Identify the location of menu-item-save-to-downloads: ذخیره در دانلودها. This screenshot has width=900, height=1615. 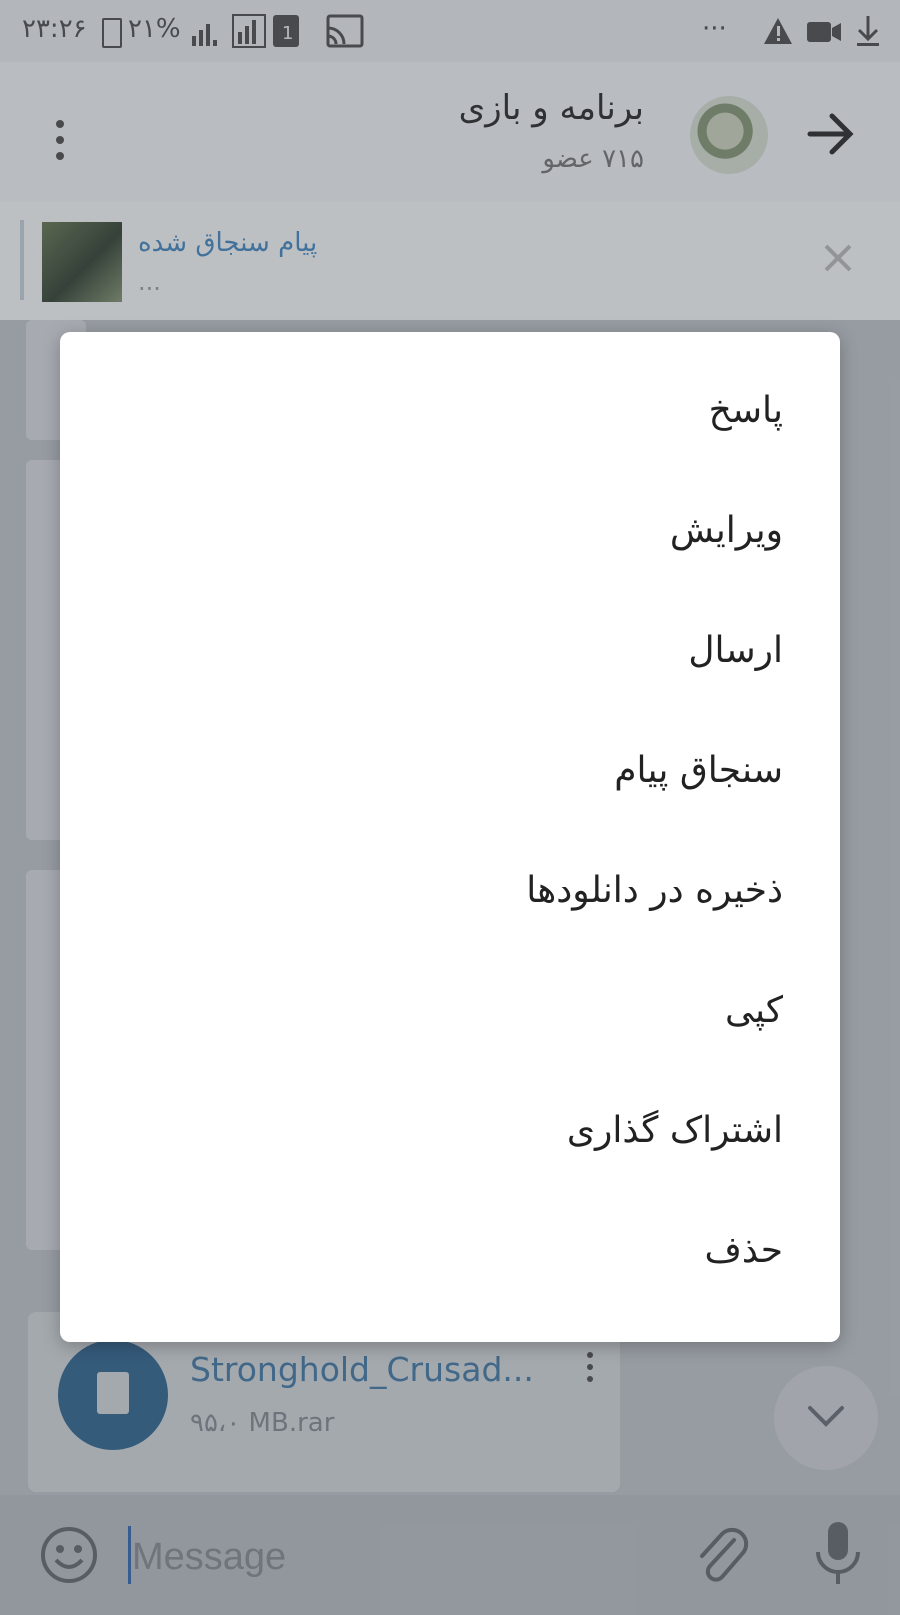
(654, 890).